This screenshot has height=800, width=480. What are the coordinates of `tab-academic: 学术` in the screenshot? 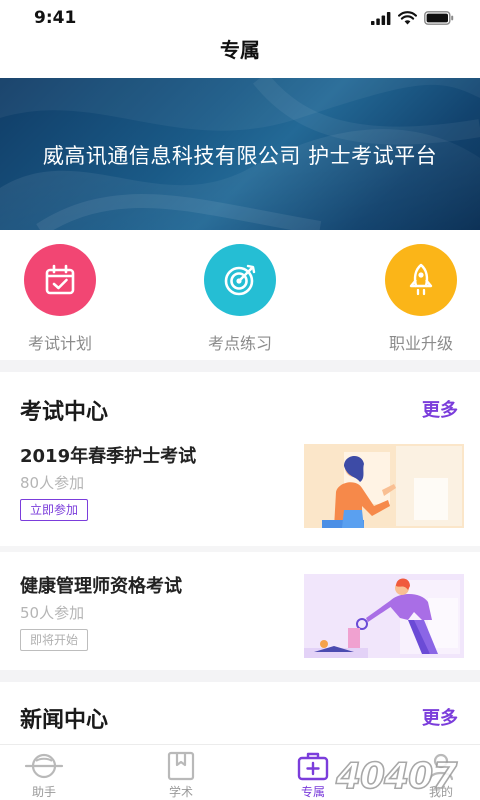 It's located at (181, 775).